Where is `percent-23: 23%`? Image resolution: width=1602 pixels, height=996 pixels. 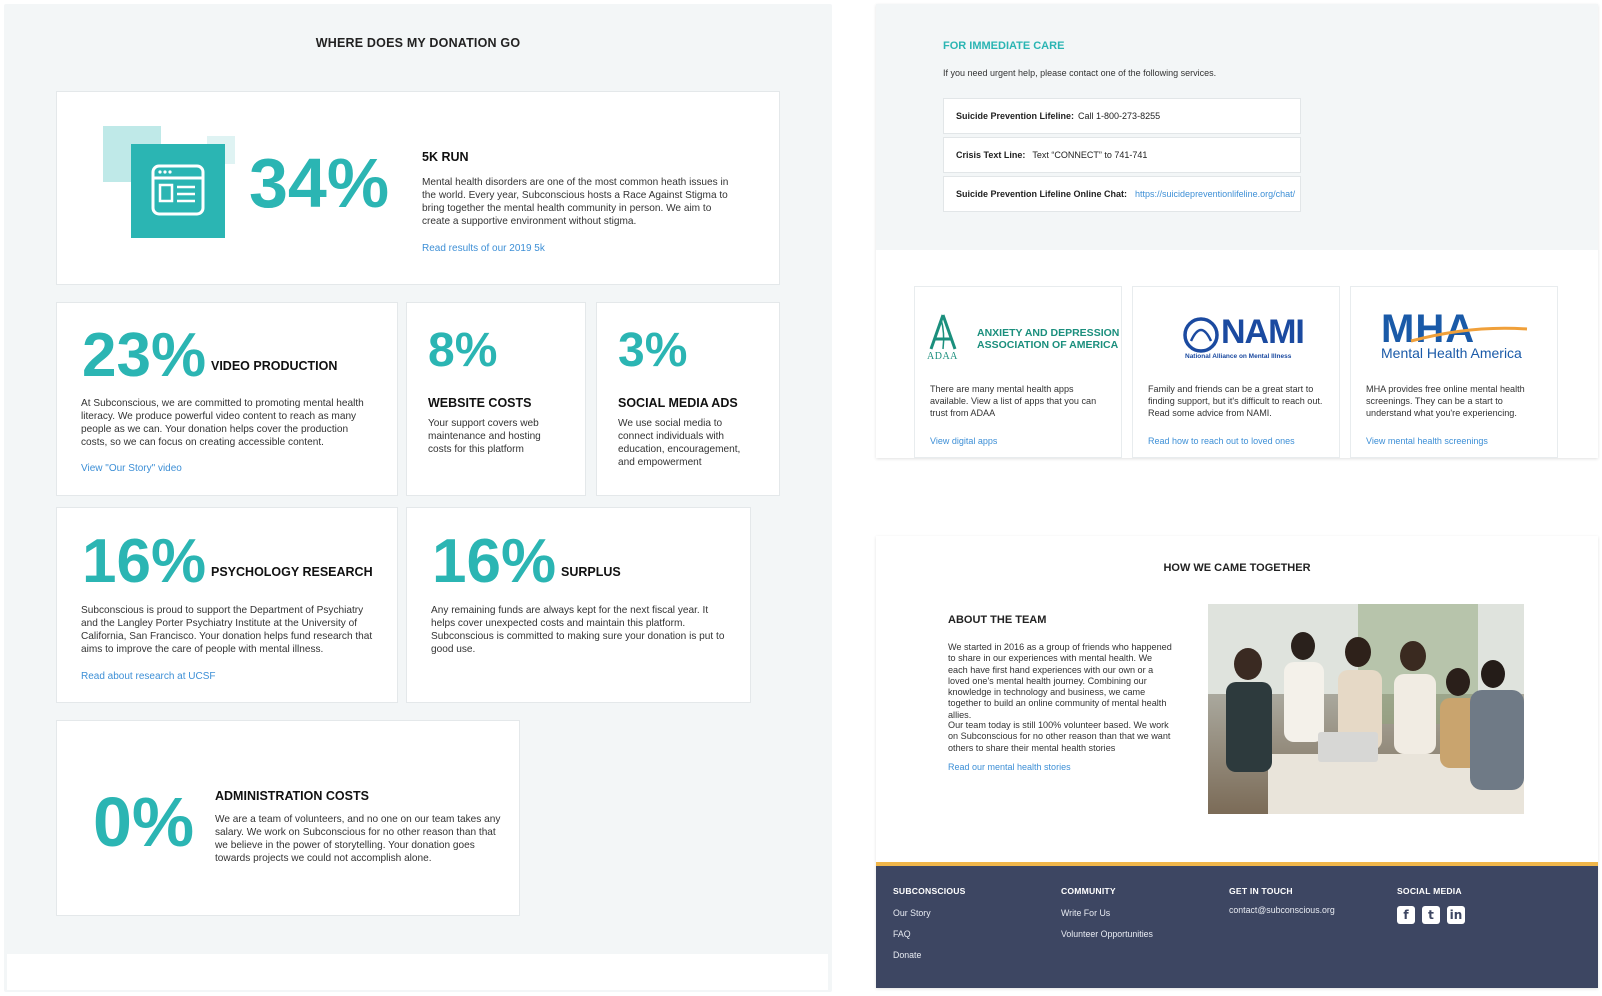 percent-23: 23% is located at coordinates (144, 355).